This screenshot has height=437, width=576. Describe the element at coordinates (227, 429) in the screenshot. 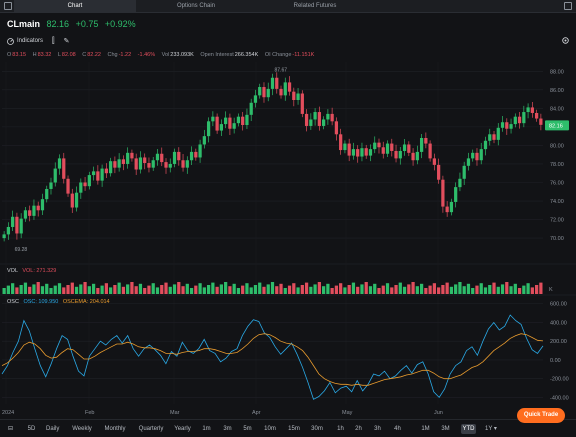

I see `period-3m-button: 3m` at that location.